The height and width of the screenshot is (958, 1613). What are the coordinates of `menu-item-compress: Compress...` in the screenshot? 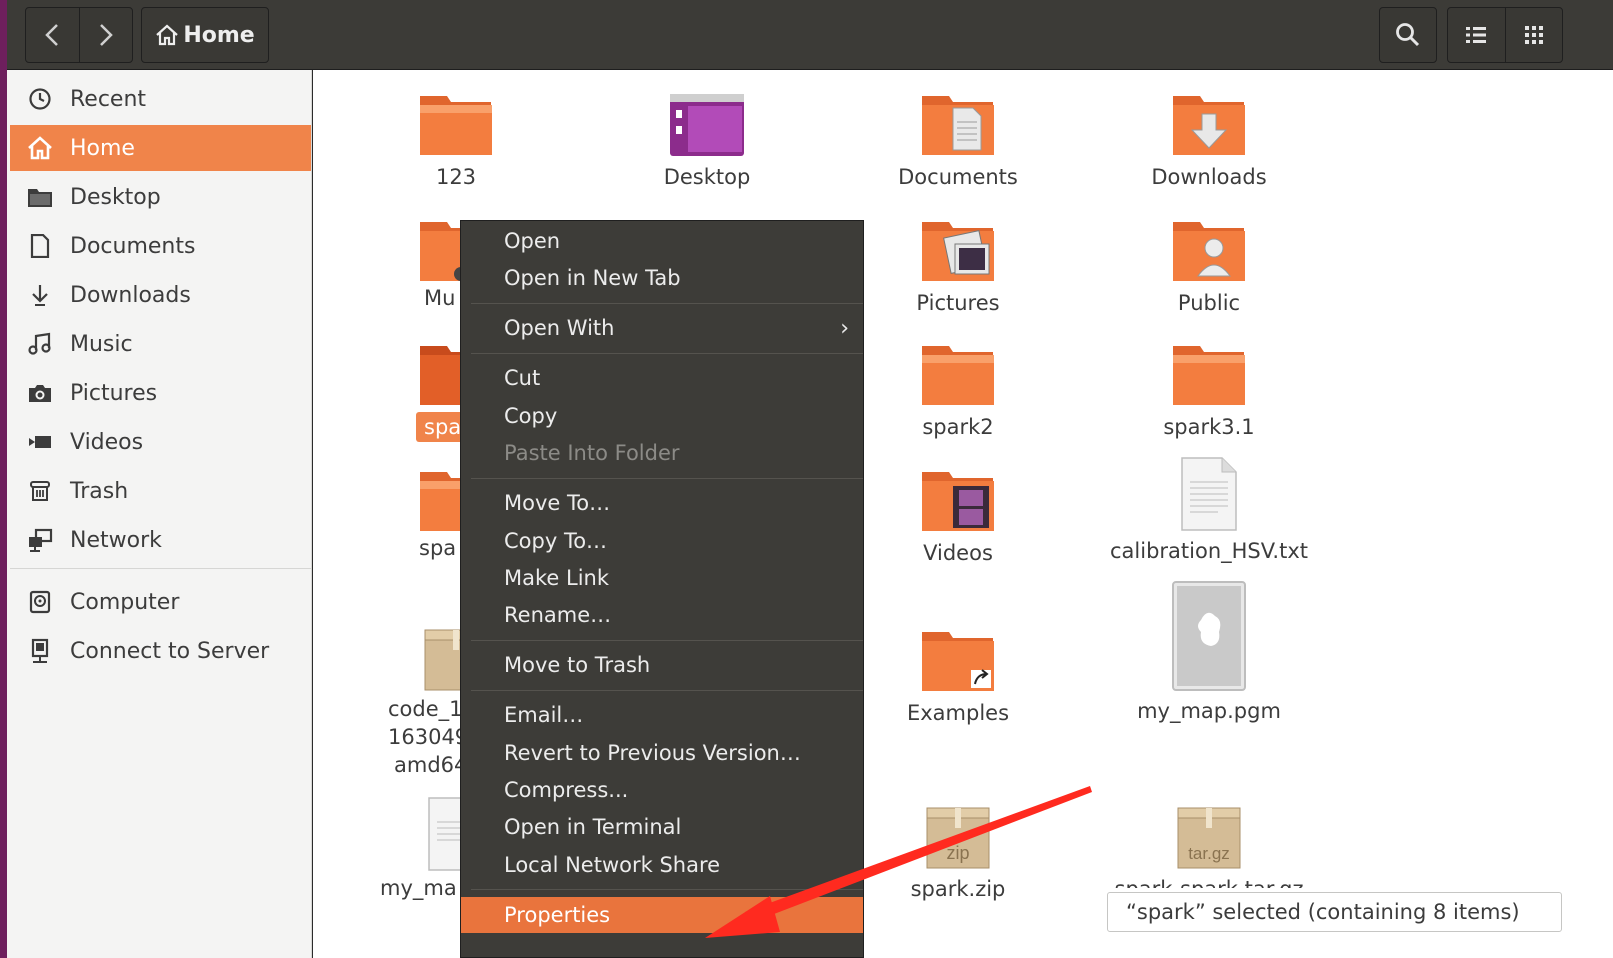 It's located at (662, 790).